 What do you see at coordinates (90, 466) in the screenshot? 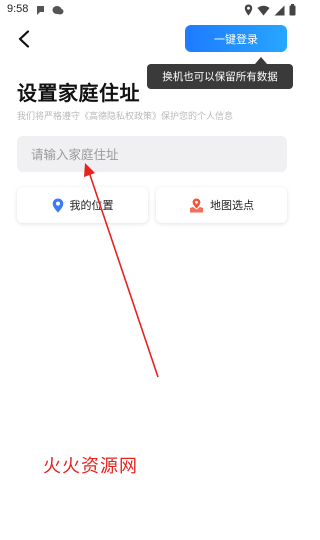
I see `watermark: 火火资源网` at bounding box center [90, 466].